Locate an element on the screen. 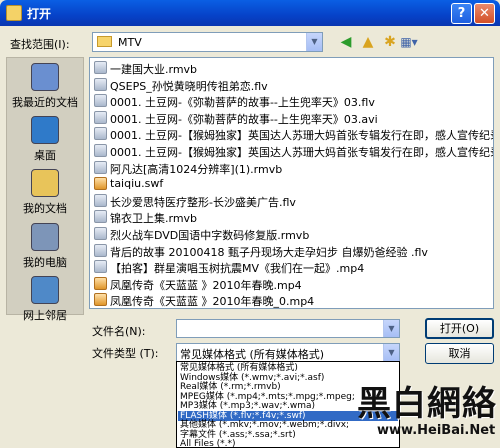 Image resolution: width=500 pixels, height=448 pixels. file-name: 长沙爱思特医疗整形-长沙盛美广告.flv is located at coordinates (203, 202).